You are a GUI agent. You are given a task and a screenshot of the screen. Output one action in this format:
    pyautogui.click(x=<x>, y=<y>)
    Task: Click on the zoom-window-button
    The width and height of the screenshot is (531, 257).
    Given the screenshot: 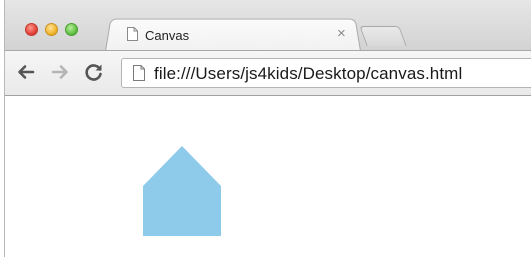 What is the action you would take?
    pyautogui.click(x=71, y=29)
    